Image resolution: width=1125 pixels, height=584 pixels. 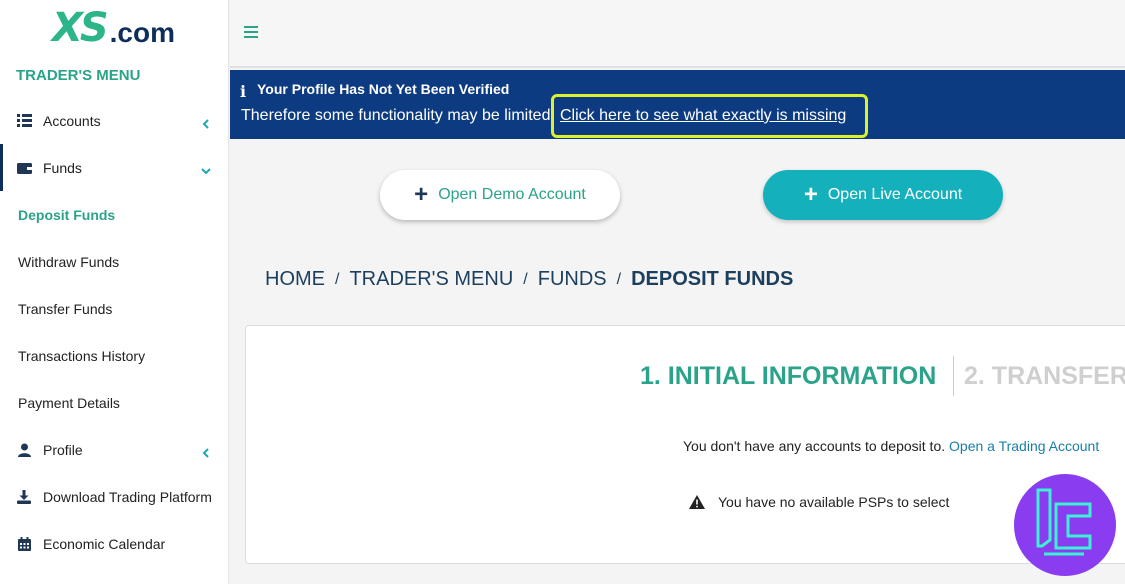 What do you see at coordinates (24, 544) in the screenshot?
I see `calendar-icon` at bounding box center [24, 544].